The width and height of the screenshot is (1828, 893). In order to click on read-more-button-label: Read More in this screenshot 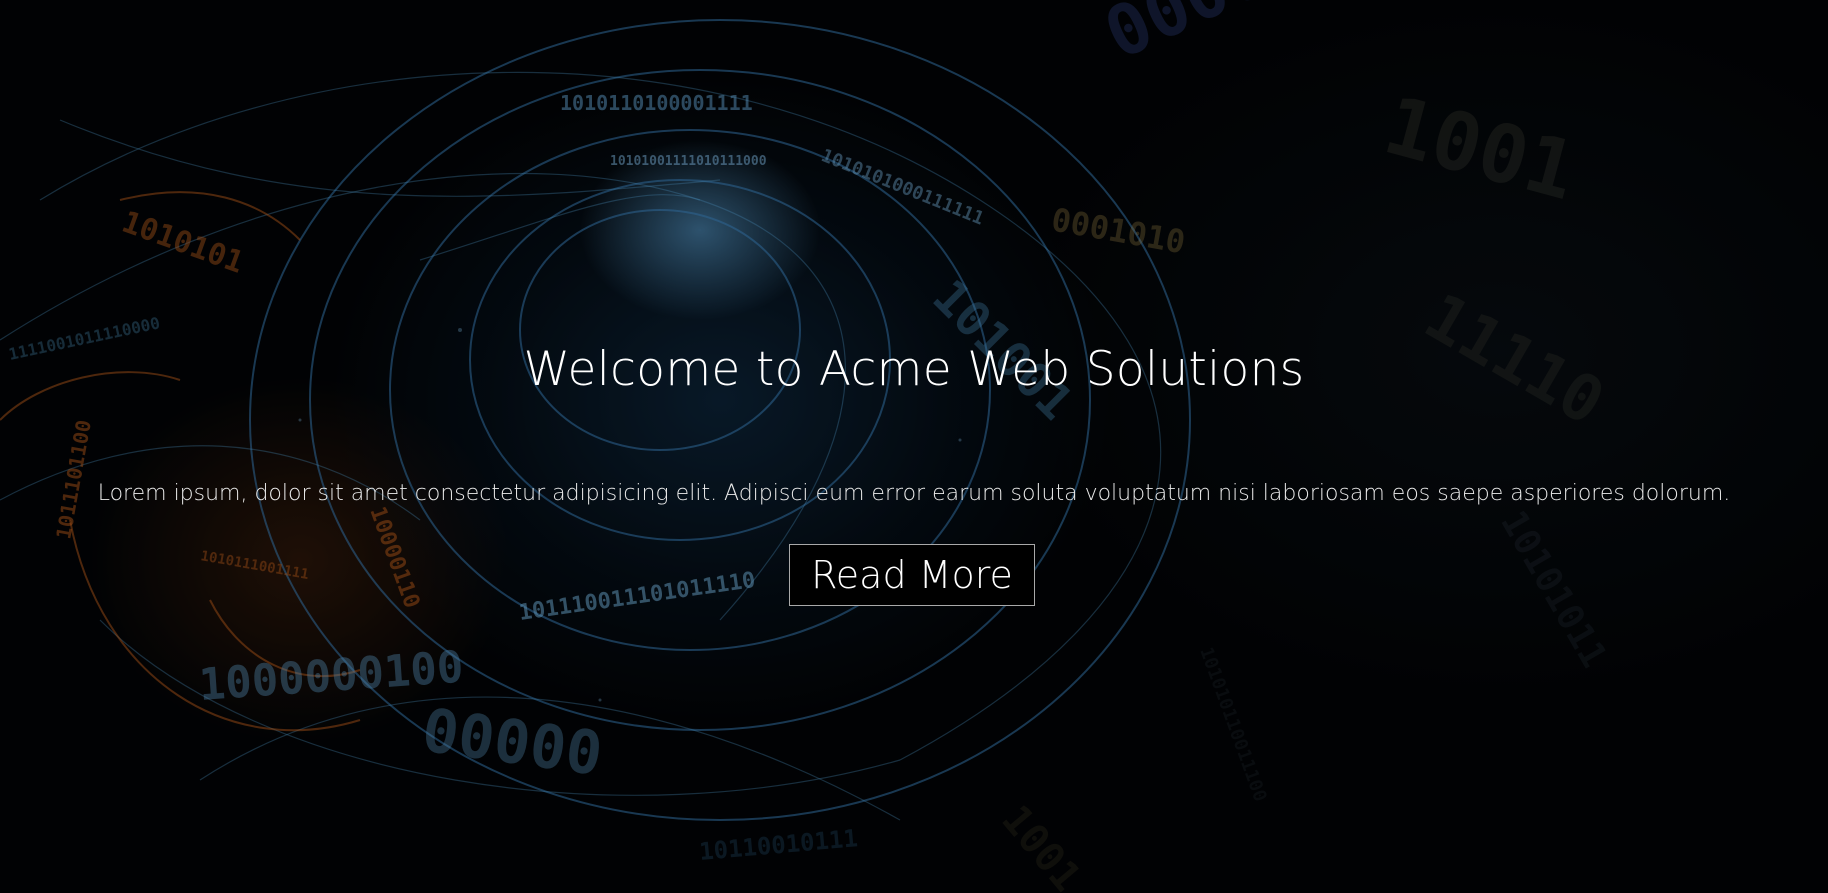, I will do `click(912, 575)`.